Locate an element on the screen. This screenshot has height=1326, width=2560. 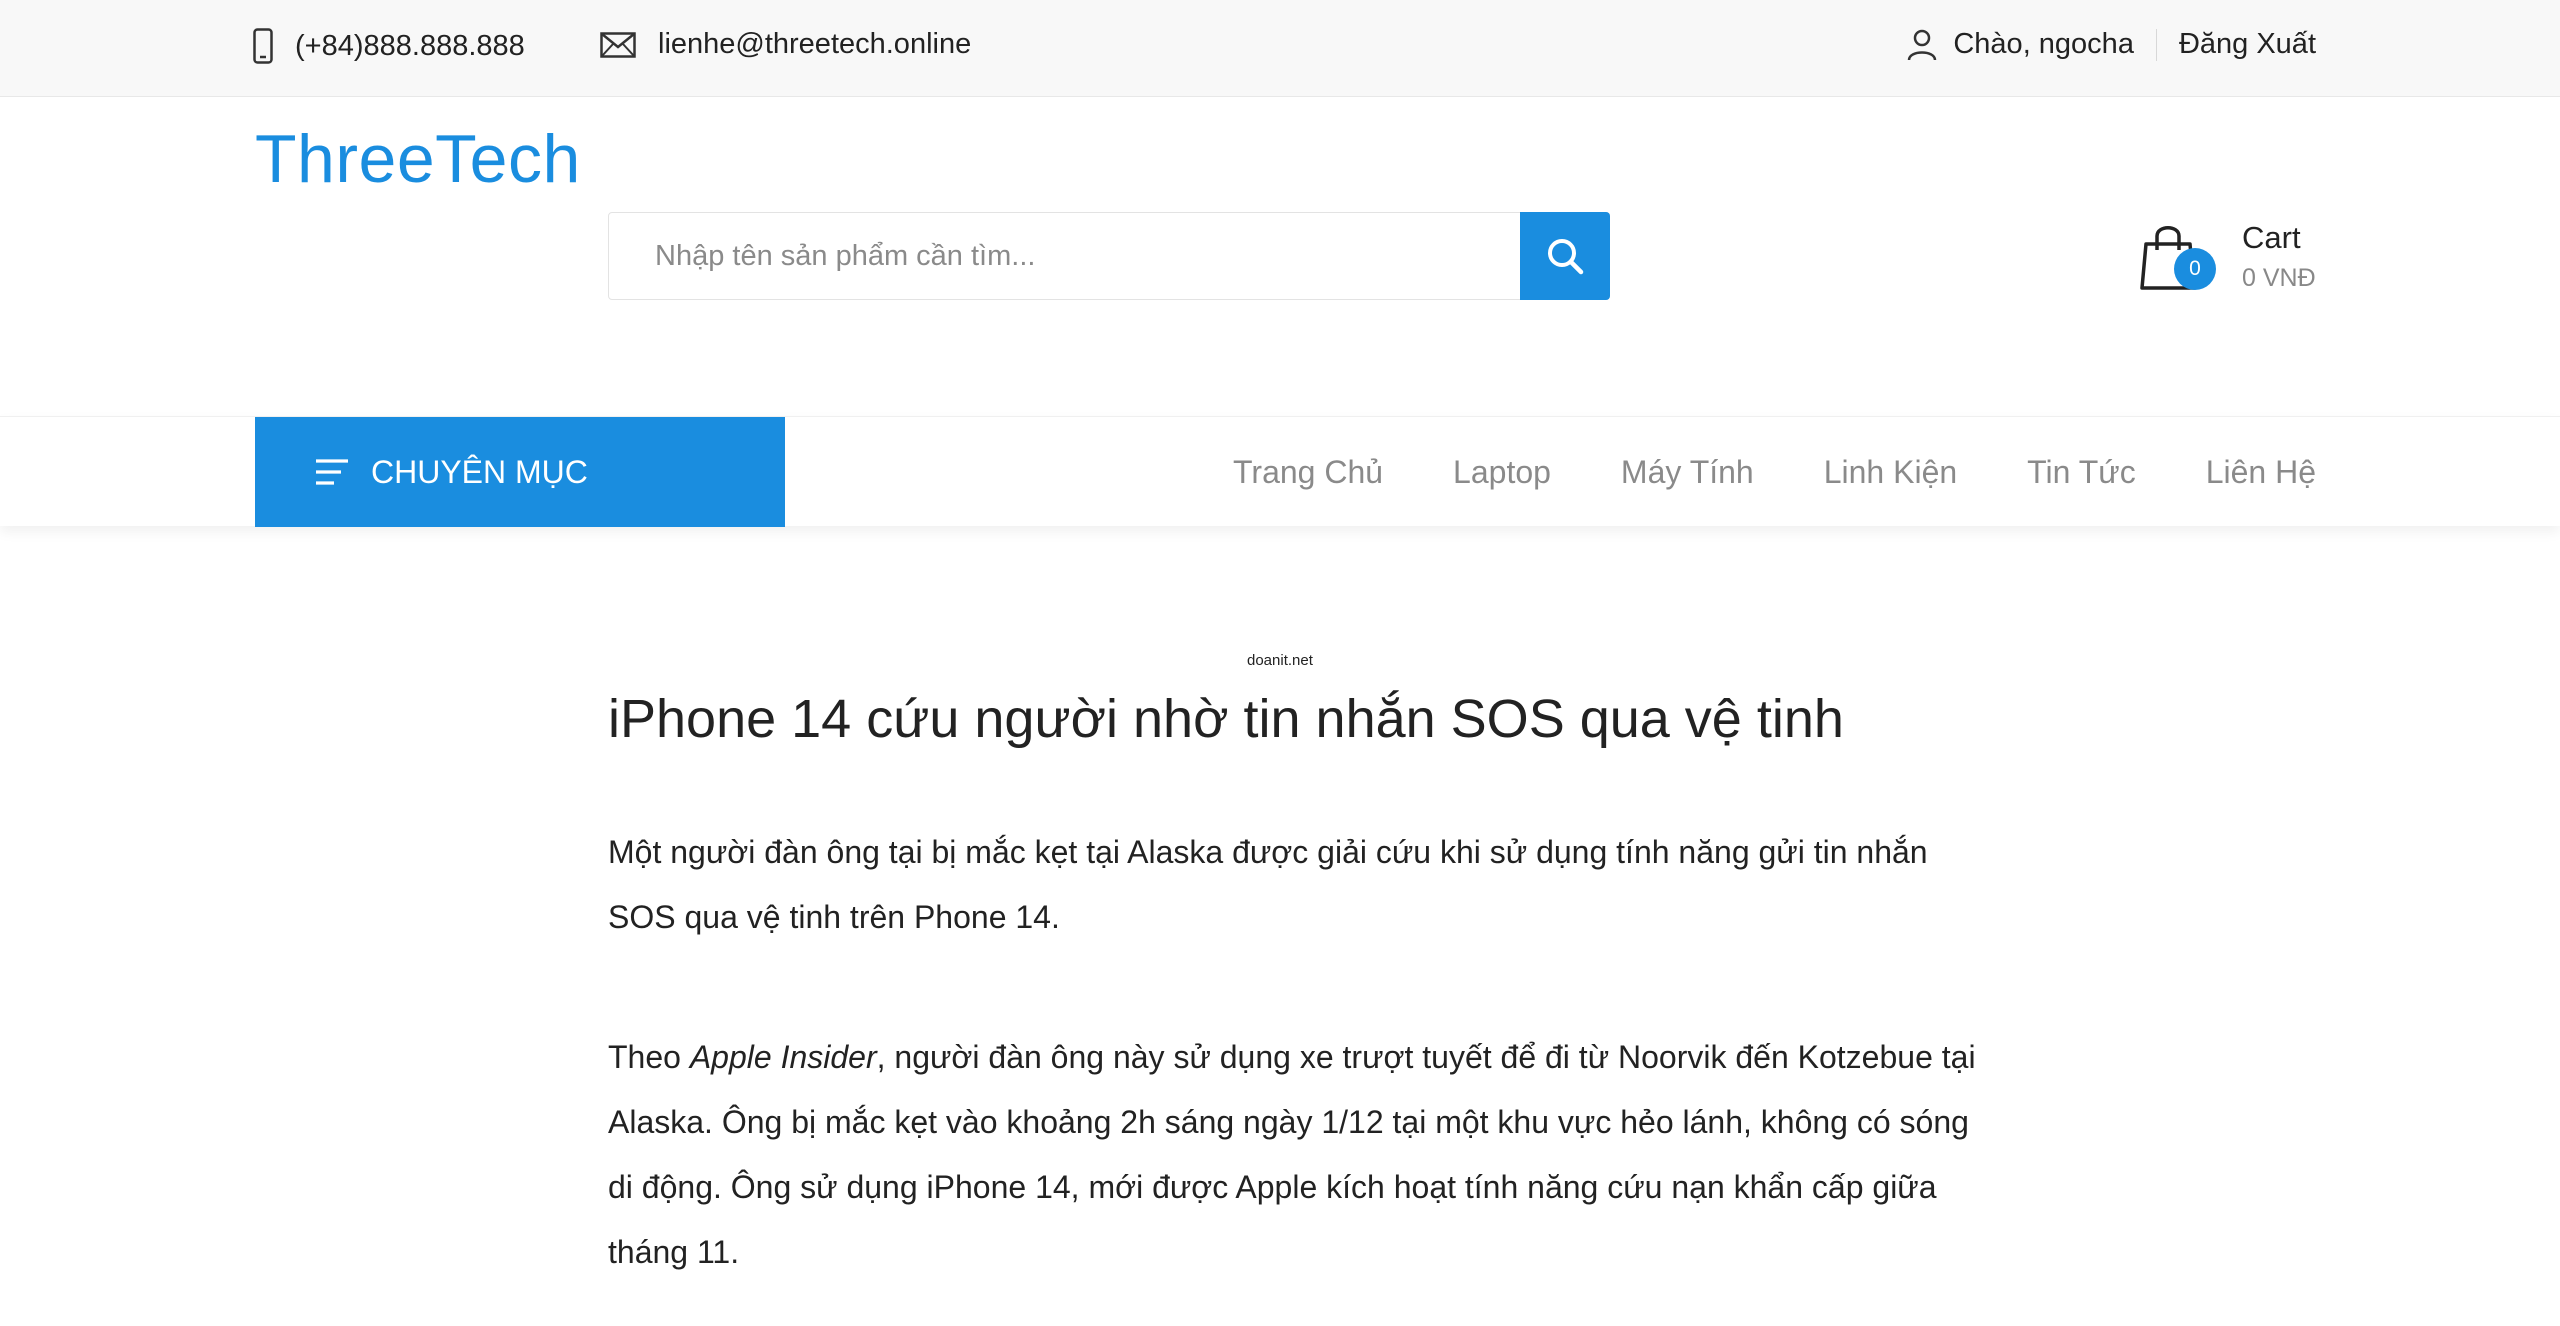
nav-item-contact: Liên Hệ is located at coordinates (2261, 472).